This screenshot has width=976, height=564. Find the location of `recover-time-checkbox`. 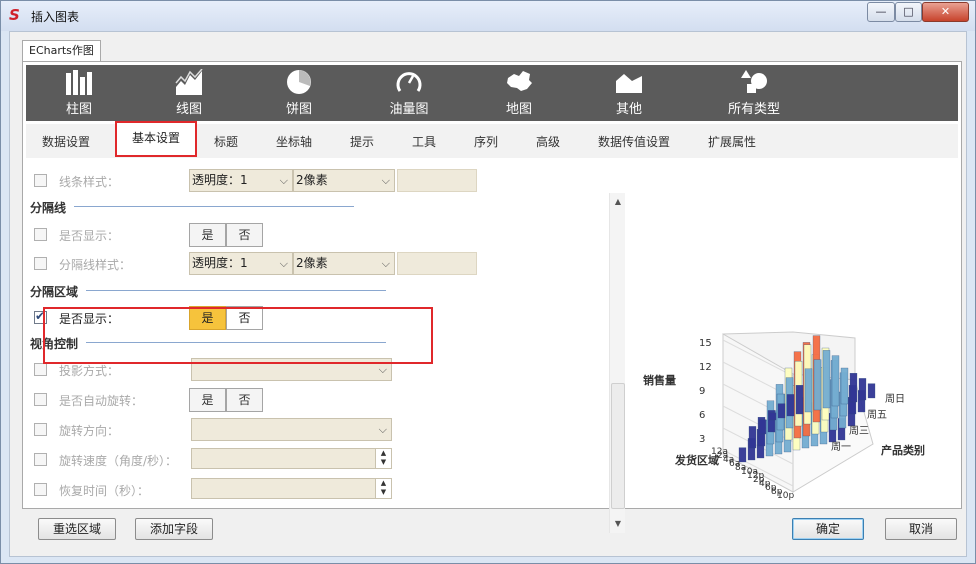

recover-time-checkbox is located at coordinates (40, 489).